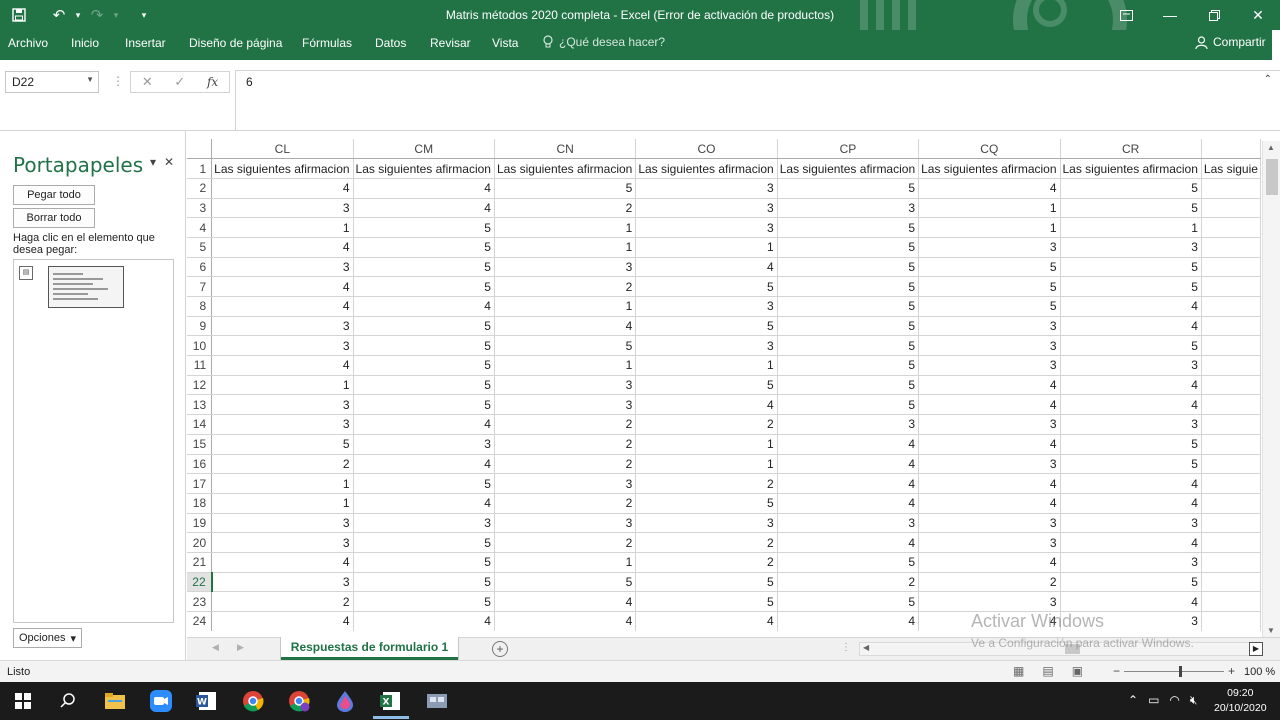 The image size is (1280, 720). I want to click on volume-icon: 🔇︎, so click(1194, 700).